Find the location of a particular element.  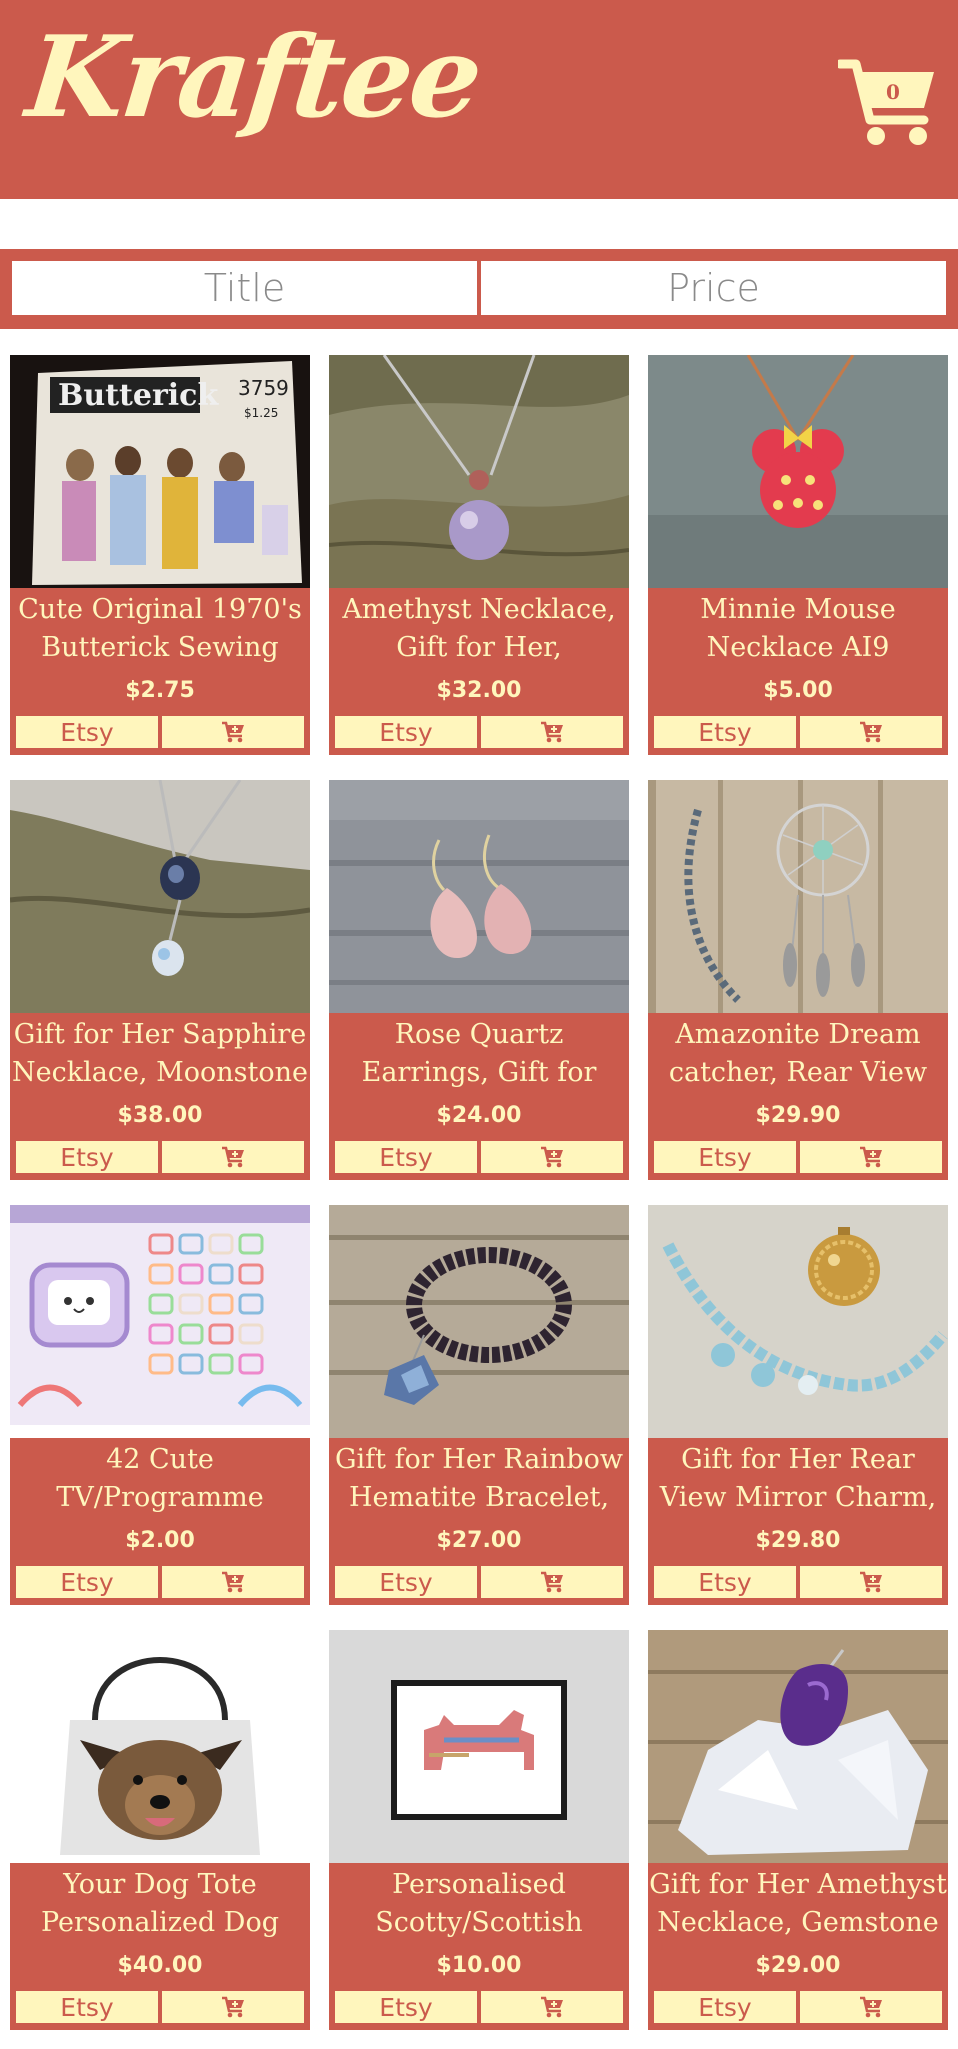

sort-bar: Title Price is located at coordinates (479, 289).